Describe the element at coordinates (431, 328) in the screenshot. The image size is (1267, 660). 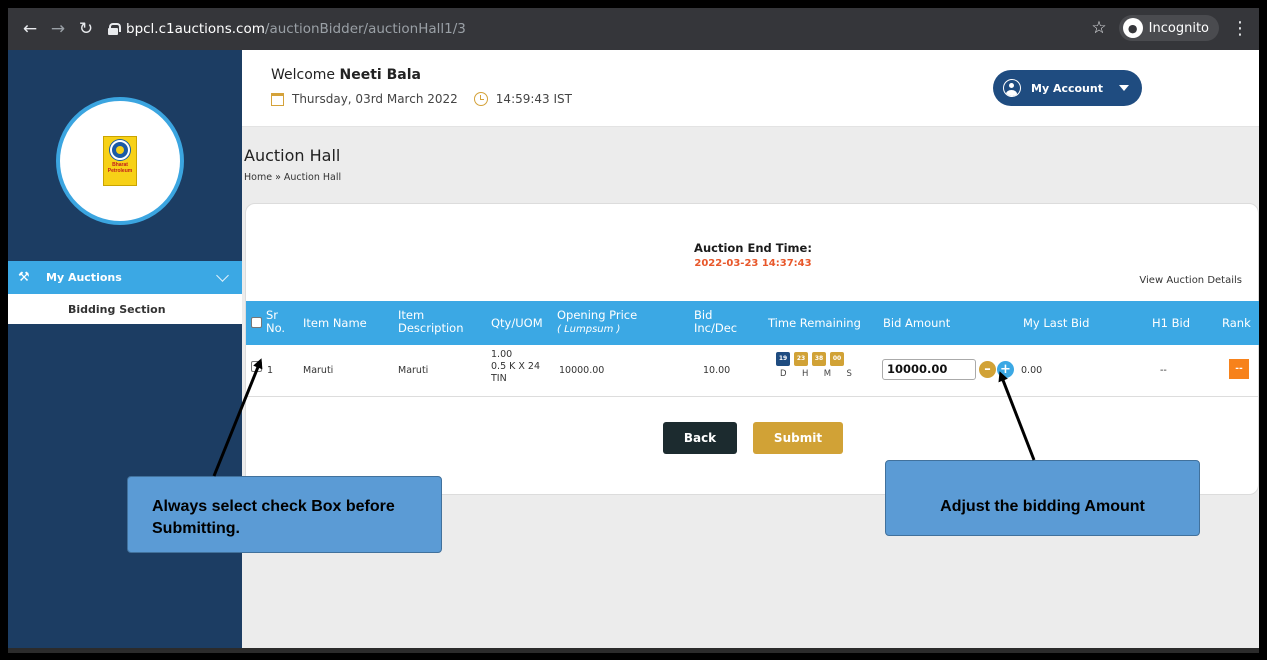
I see `col-desc-line2: Description` at that location.